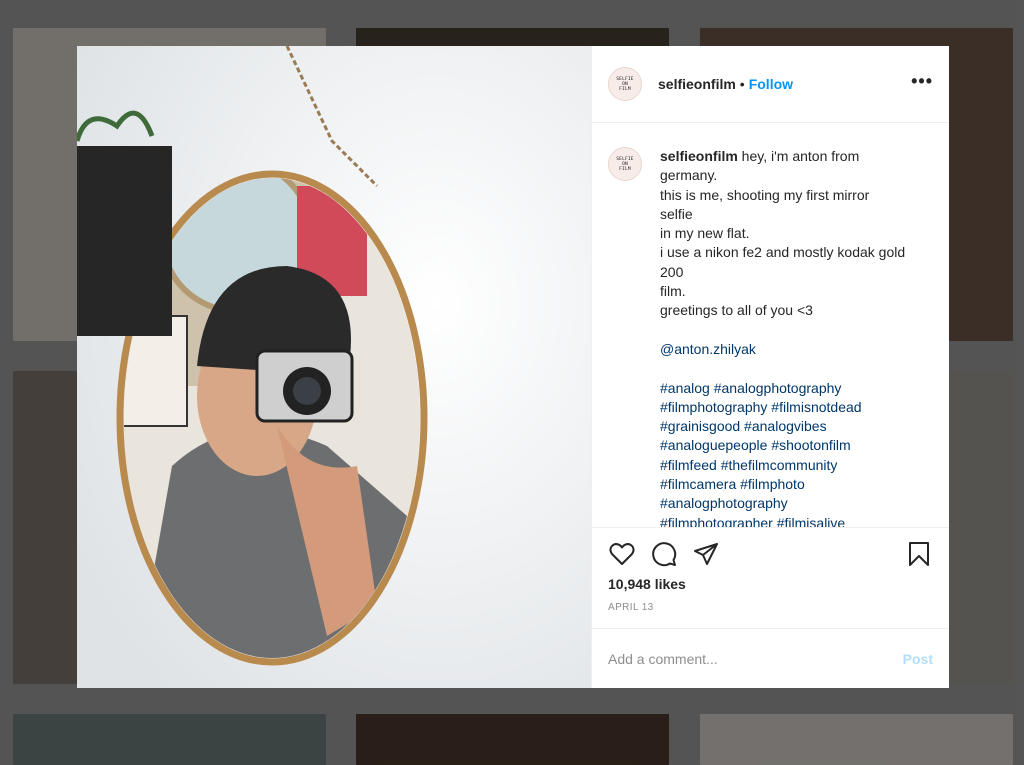  Describe the element at coordinates (798, 156) in the screenshot. I see `caption-line: hey, i'm anton from` at that location.